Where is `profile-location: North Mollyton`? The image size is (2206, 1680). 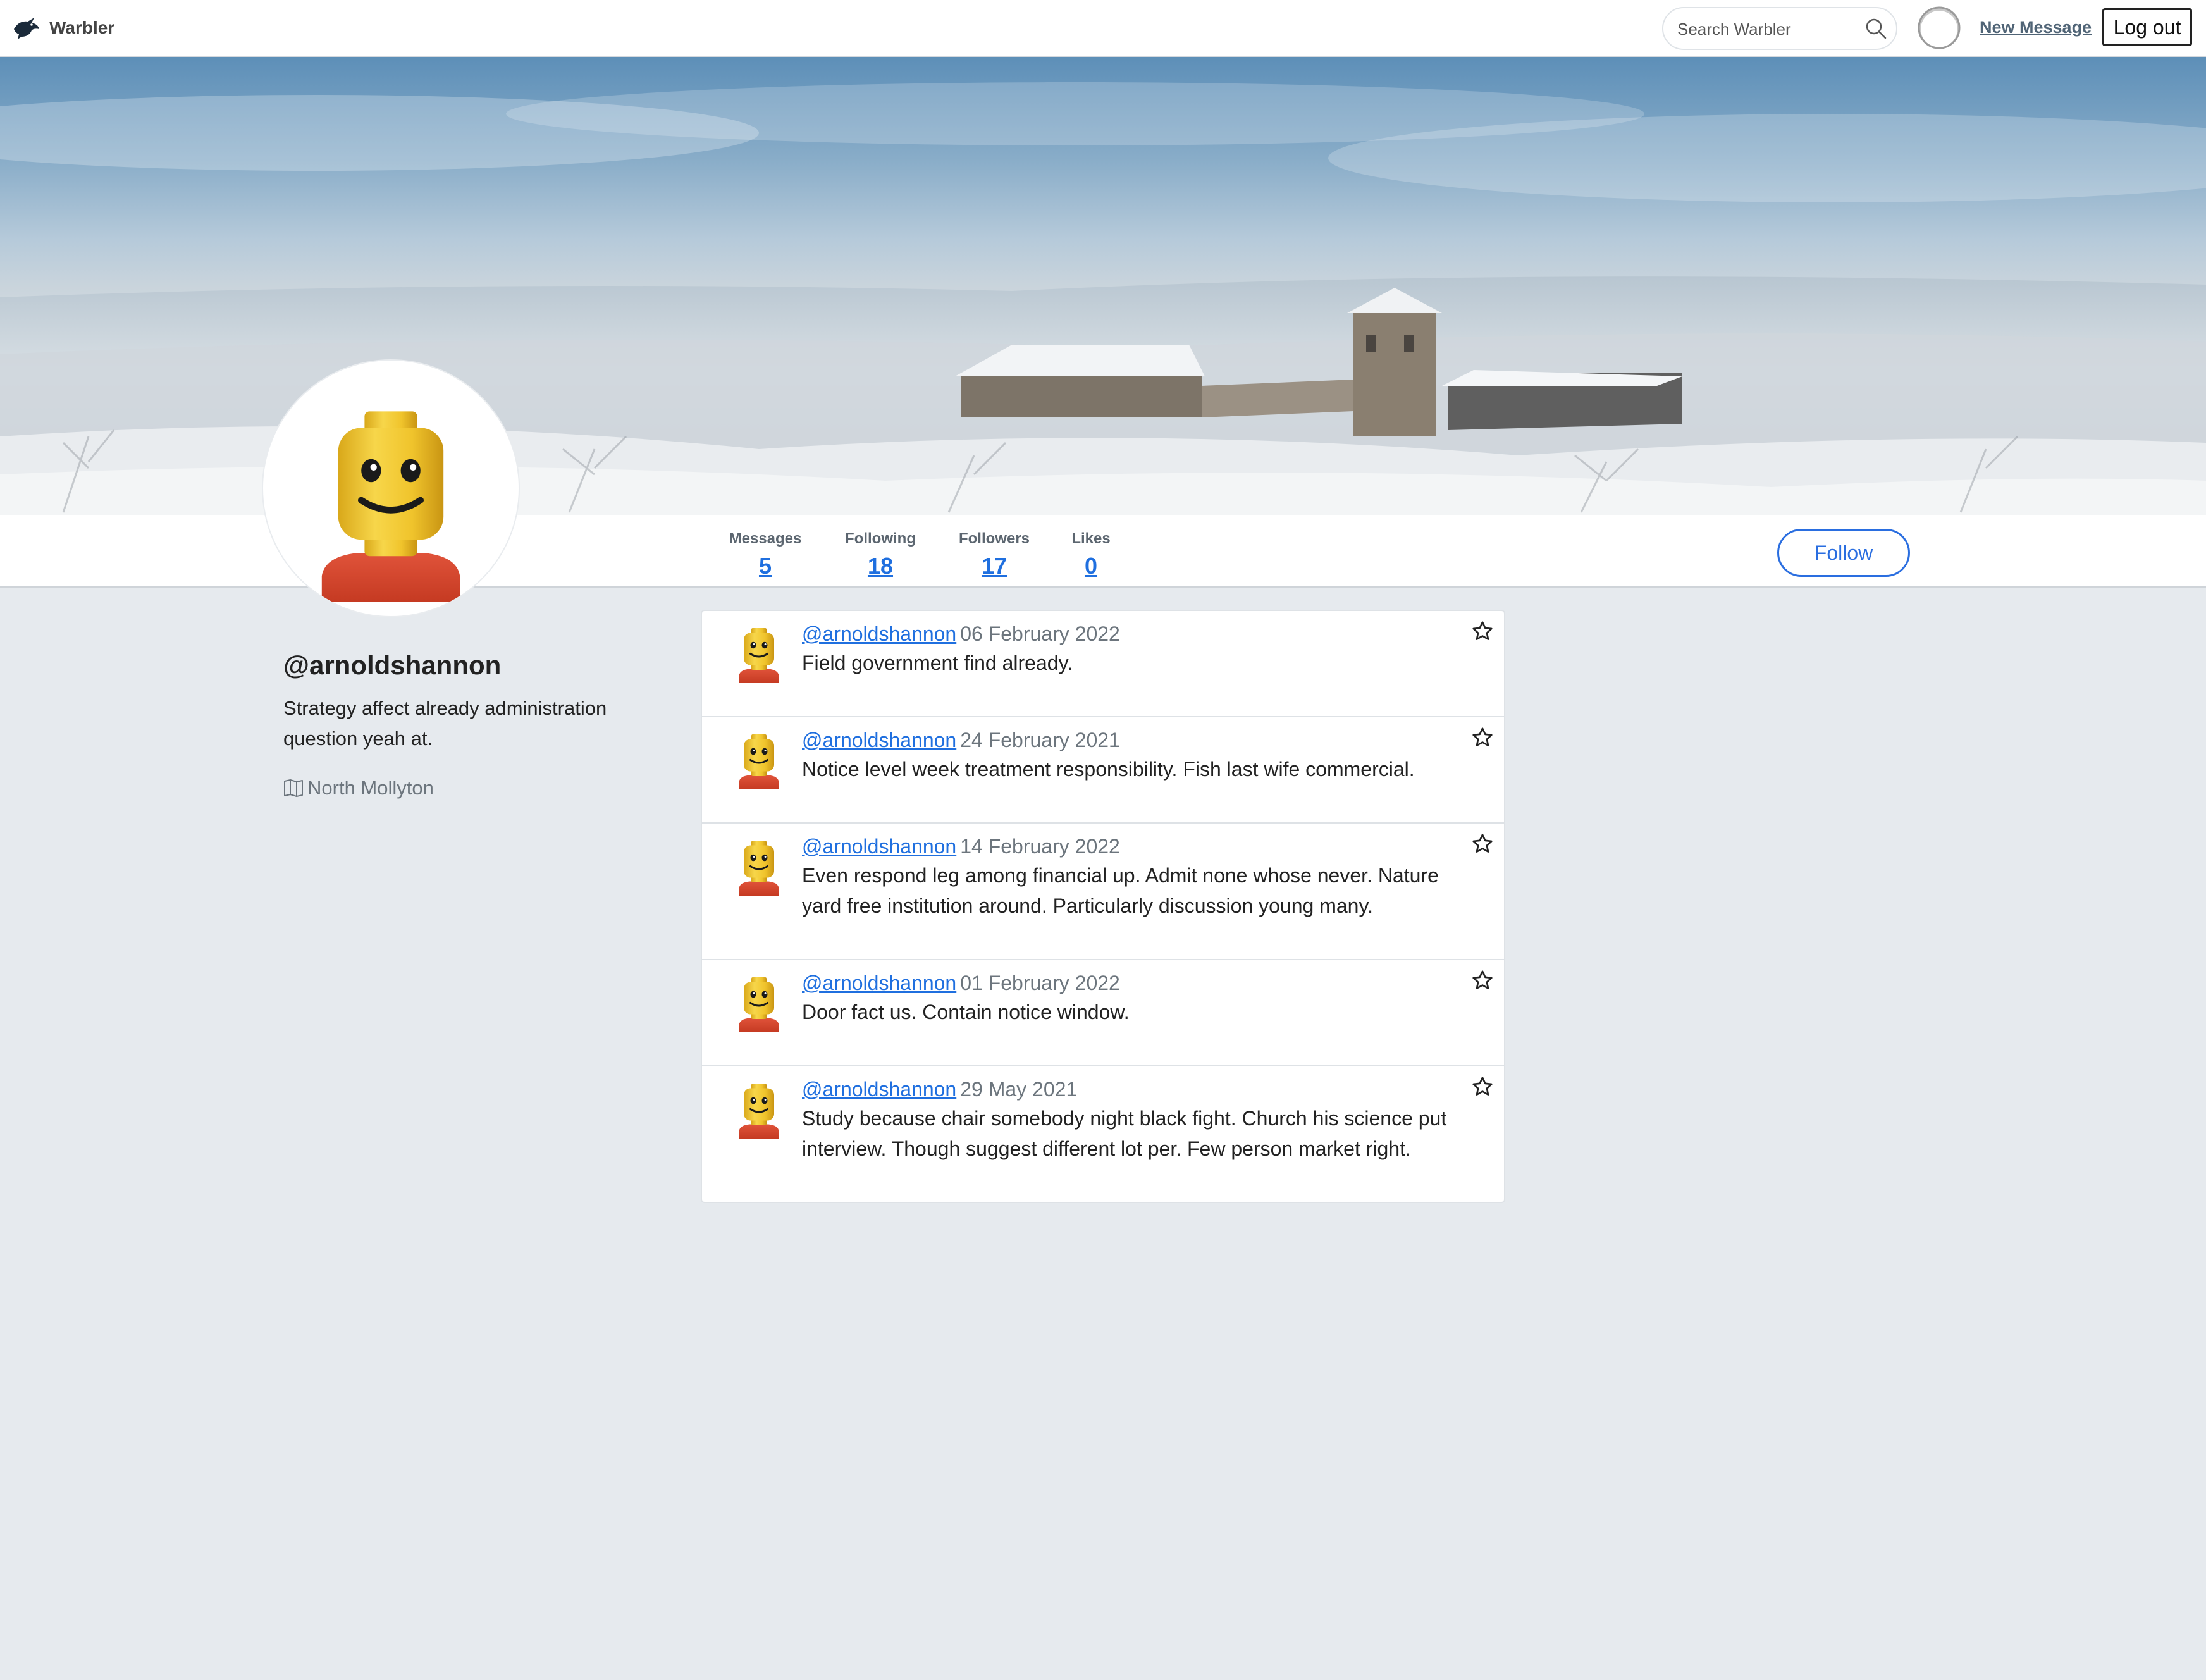
profile-location: North Mollyton is located at coordinates (358, 788).